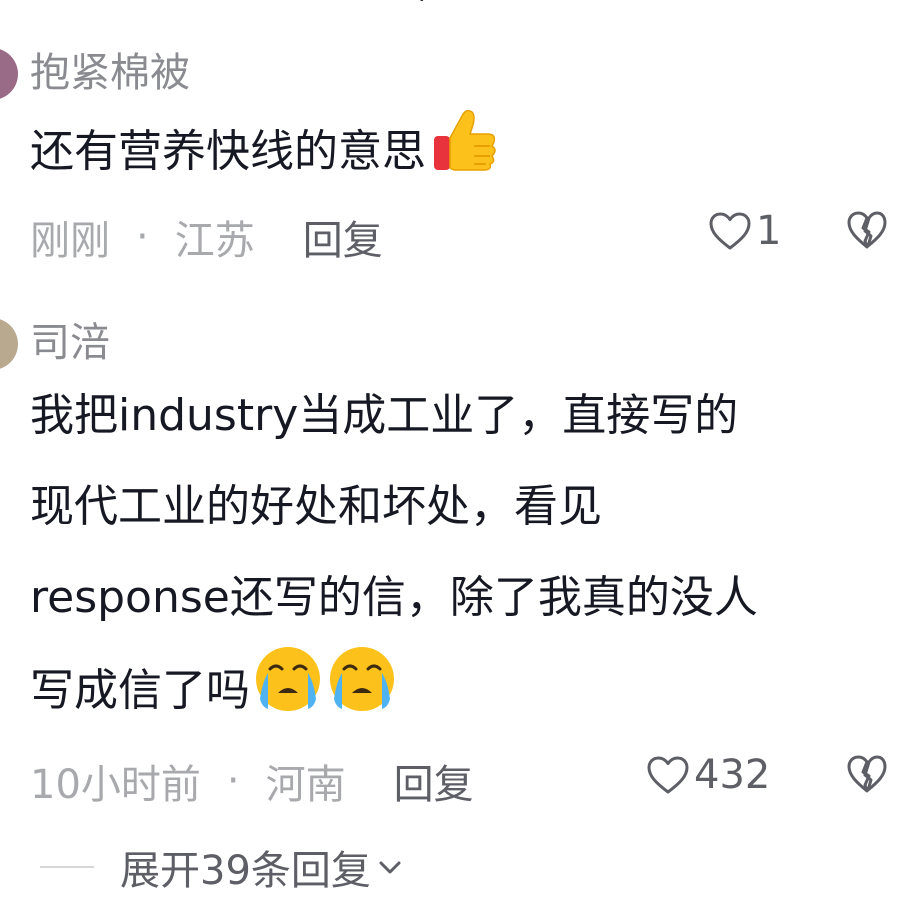 This screenshot has height=906, width=920. I want to click on comment-meta: 刚刚 · 江苏 回复, so click(206, 237).